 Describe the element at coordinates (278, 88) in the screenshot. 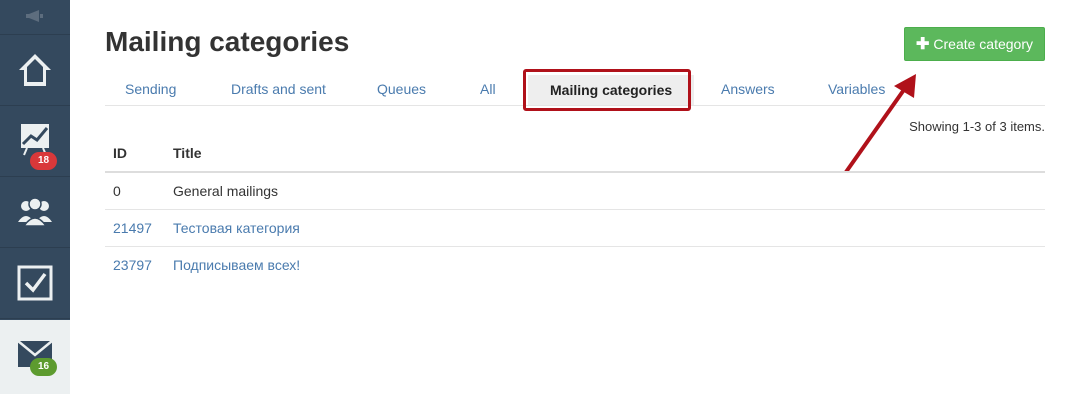

I see `tab-drafts-and-sent: Drafts and sent` at that location.